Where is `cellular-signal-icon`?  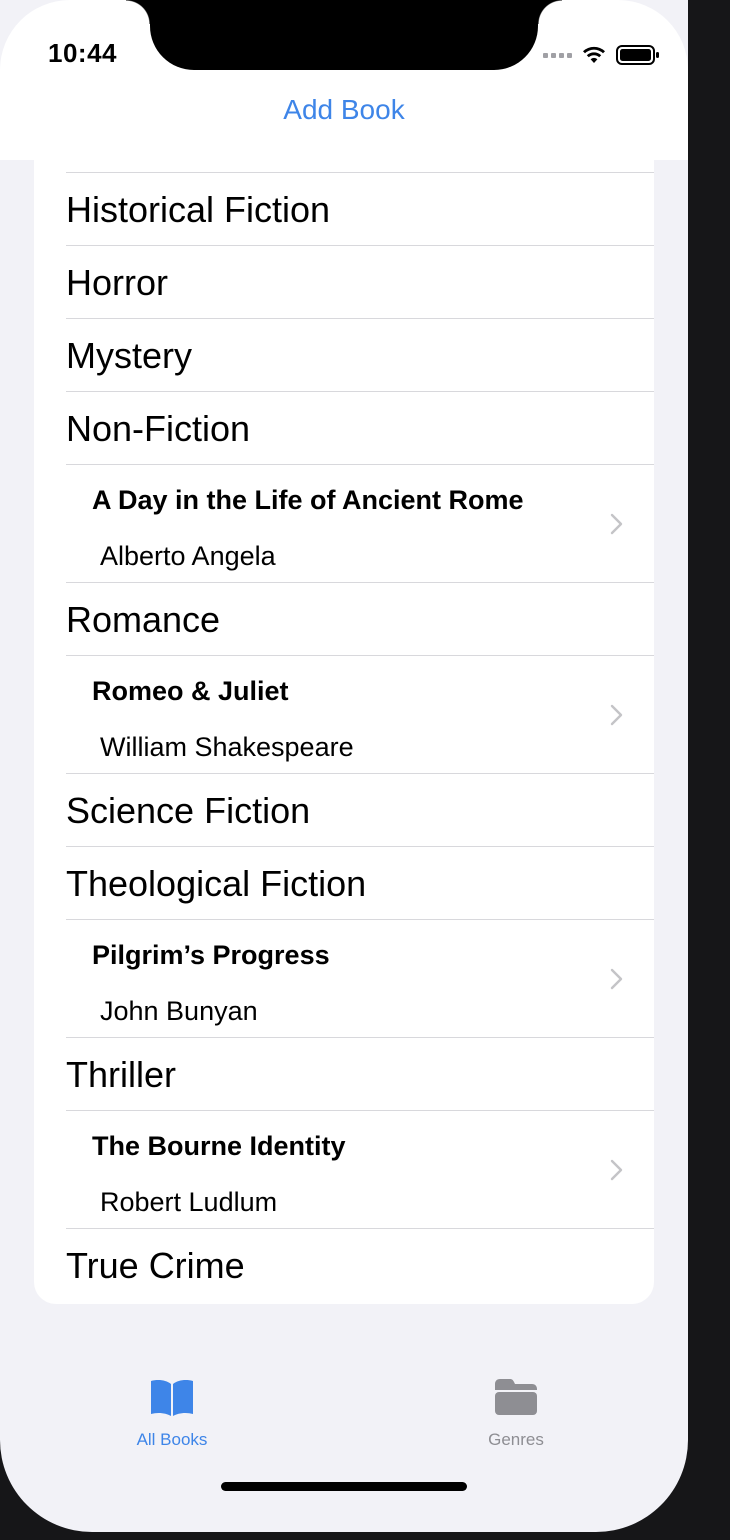
cellular-signal-icon is located at coordinates (557, 55).